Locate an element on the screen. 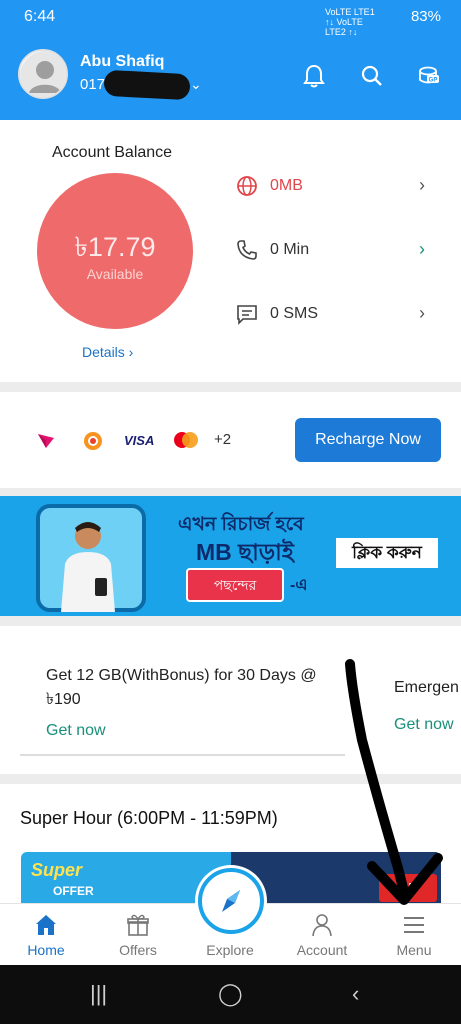  gp-icon: GP is located at coordinates (428, 76).